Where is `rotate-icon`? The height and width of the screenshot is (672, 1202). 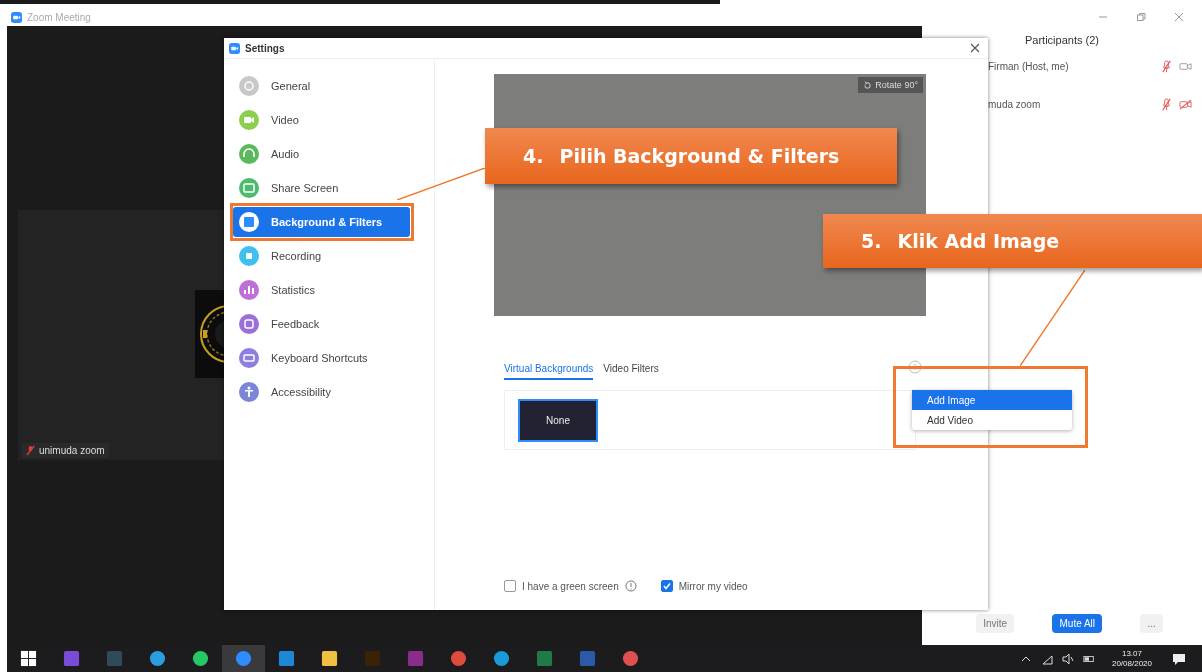 rotate-icon is located at coordinates (868, 85).